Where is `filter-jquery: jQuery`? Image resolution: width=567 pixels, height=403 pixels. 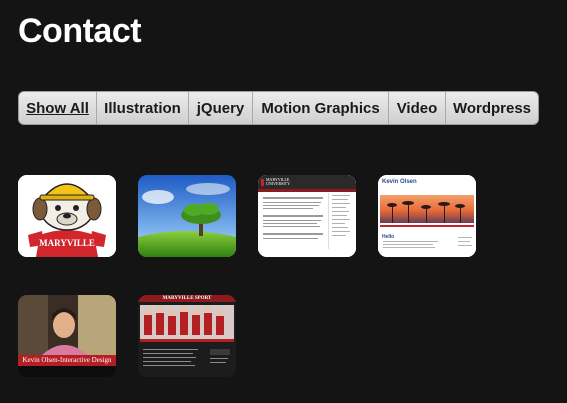
filter-jquery: jQuery is located at coordinates (221, 108).